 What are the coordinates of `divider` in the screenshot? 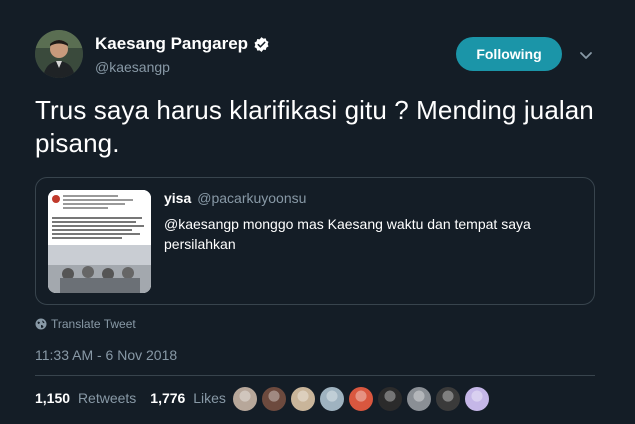 It's located at (315, 375).